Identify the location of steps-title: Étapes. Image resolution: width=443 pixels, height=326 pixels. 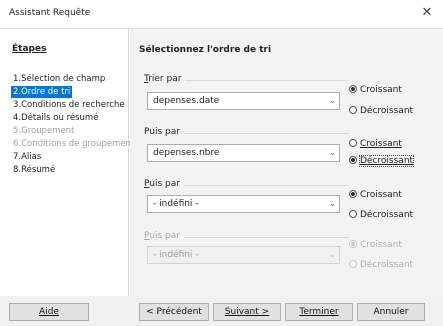
(29, 49).